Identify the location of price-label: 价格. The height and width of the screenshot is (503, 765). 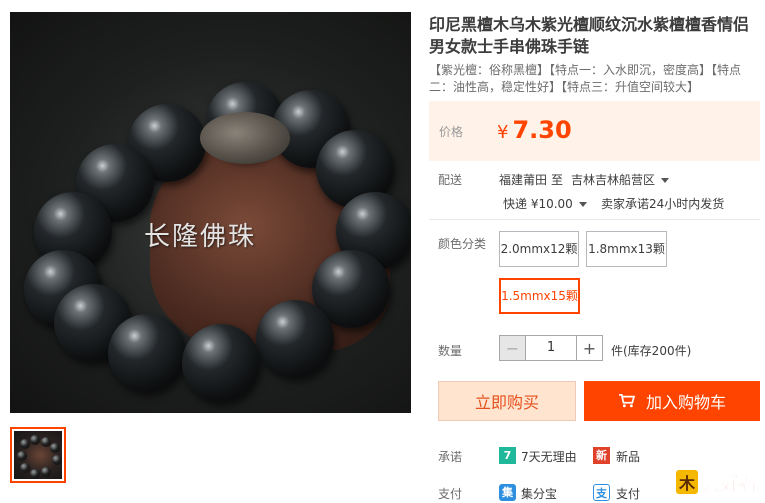
(451, 132).